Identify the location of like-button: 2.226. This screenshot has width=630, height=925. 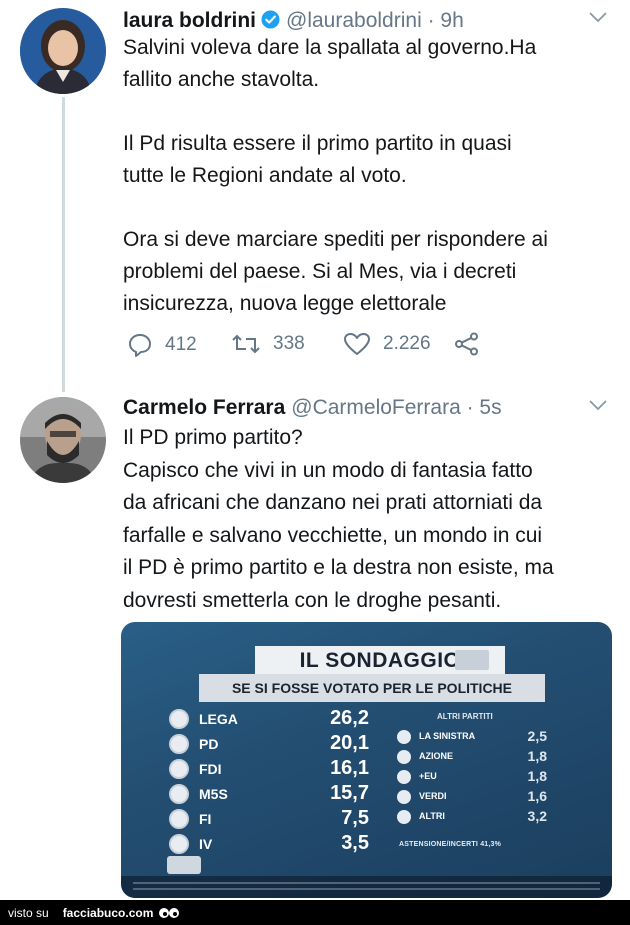
(387, 344).